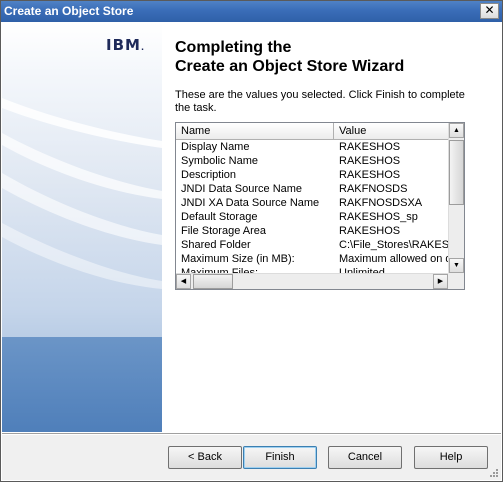 The width and height of the screenshot is (503, 482). What do you see at coordinates (313, 245) in the screenshot?
I see `list-row: Shared Folder C:\File_Stores\RAKESH` at bounding box center [313, 245].